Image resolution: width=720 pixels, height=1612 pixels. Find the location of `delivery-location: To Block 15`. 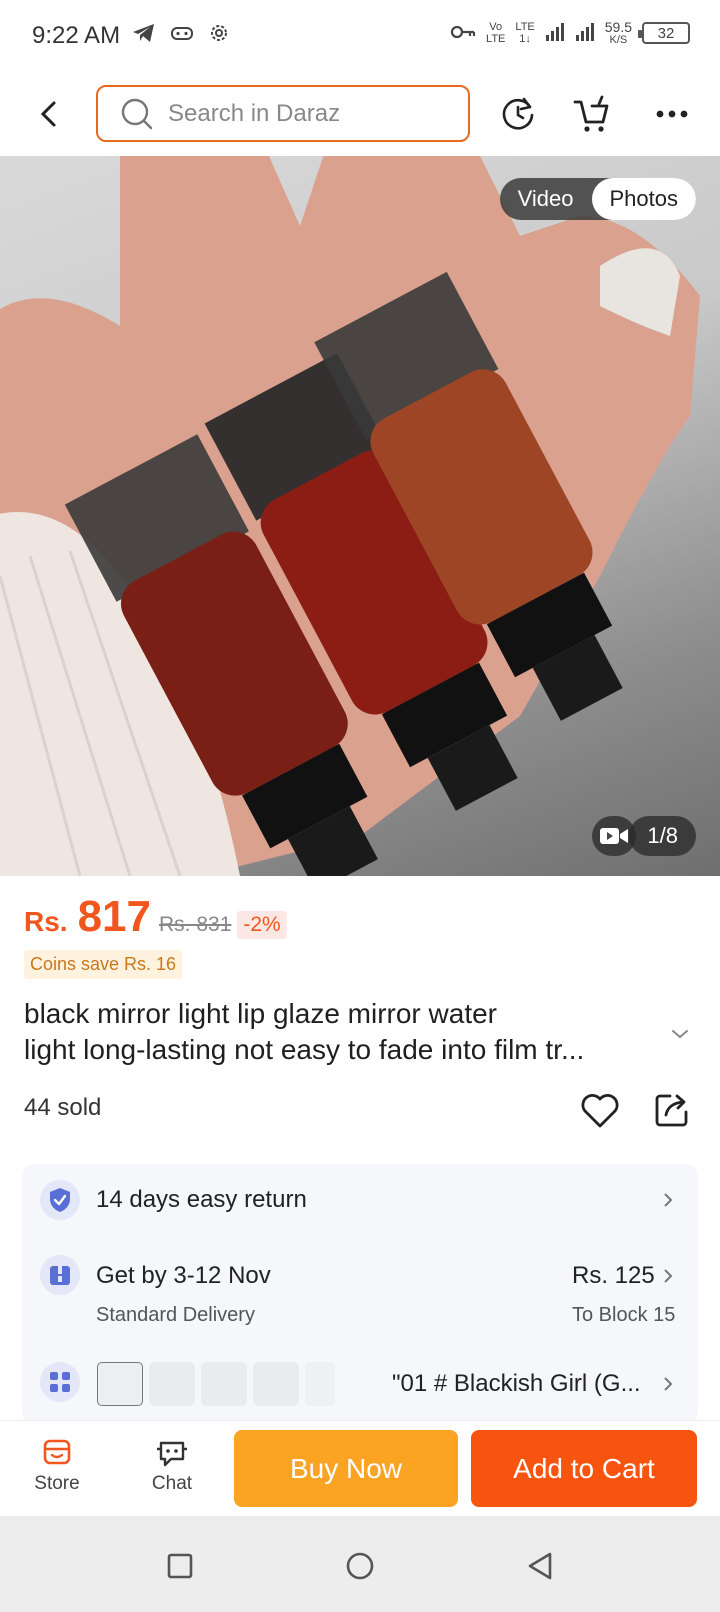

delivery-location: To Block 15 is located at coordinates (624, 1315).